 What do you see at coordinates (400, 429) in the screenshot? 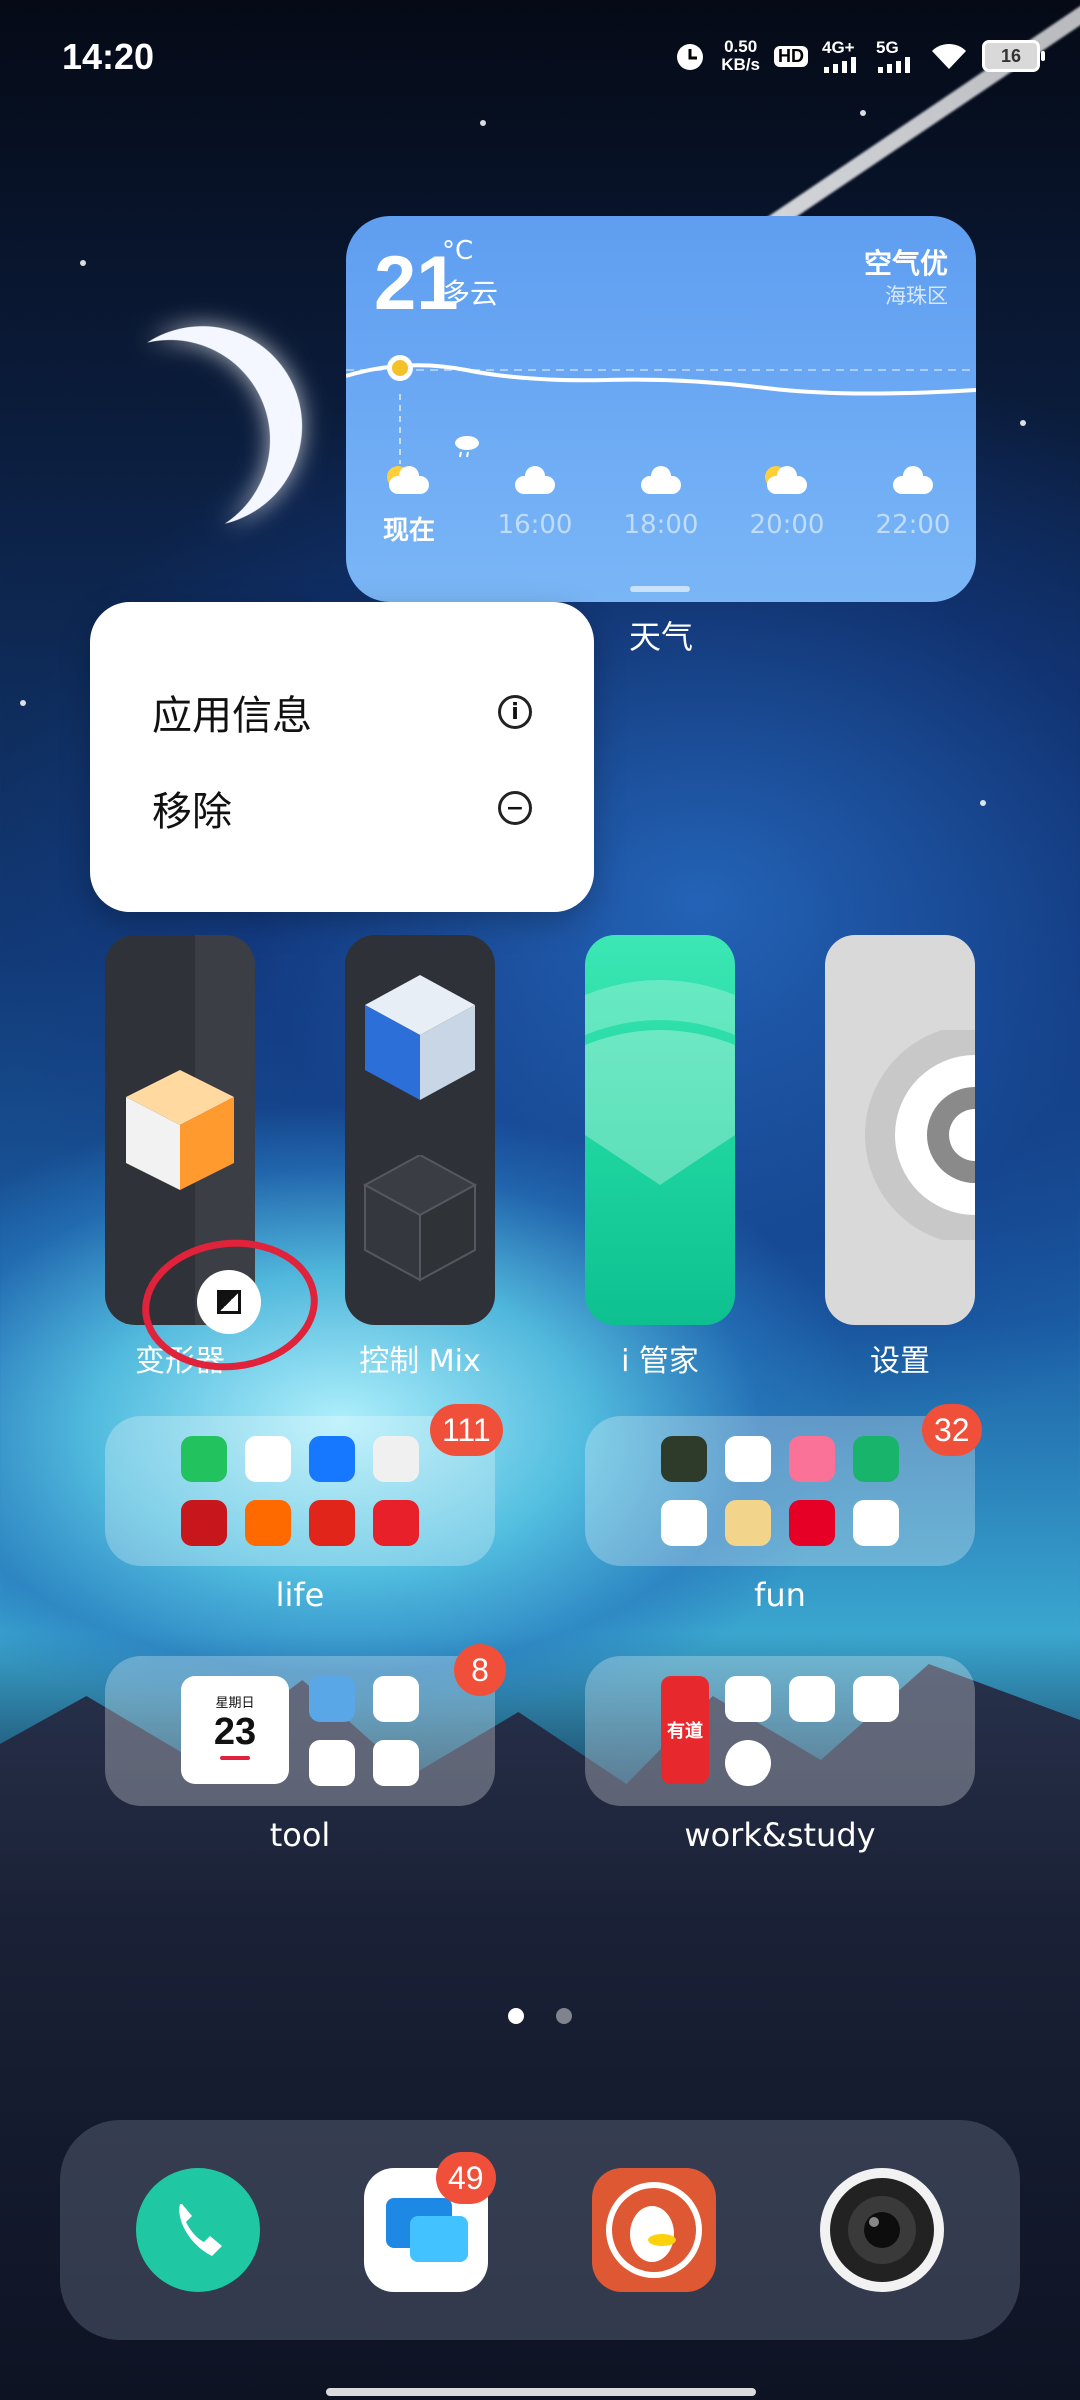
I see `now-marker-line` at bounding box center [400, 429].